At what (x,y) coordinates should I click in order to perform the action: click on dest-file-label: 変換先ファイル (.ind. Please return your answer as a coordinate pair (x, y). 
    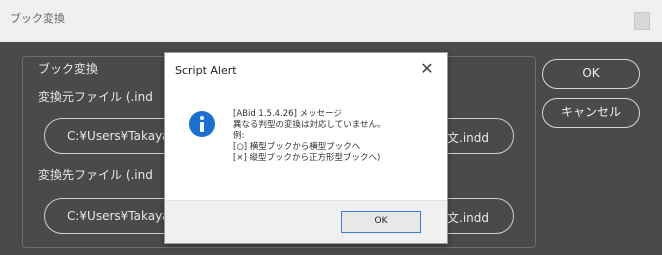
    Looking at the image, I should click on (95, 175).